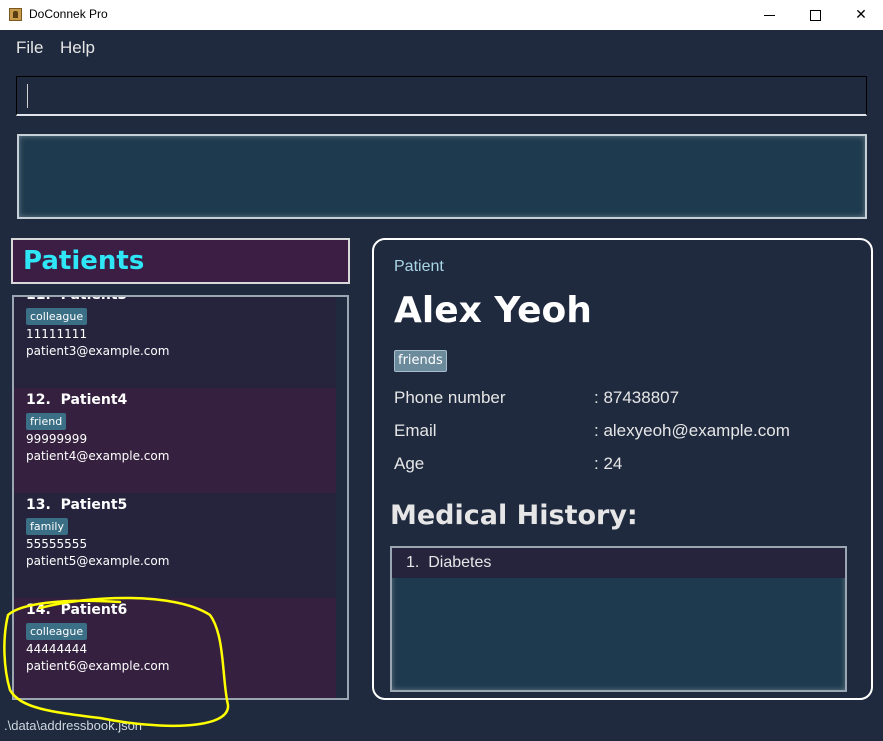  What do you see at coordinates (415, 430) in the screenshot?
I see `email-label: Email` at bounding box center [415, 430].